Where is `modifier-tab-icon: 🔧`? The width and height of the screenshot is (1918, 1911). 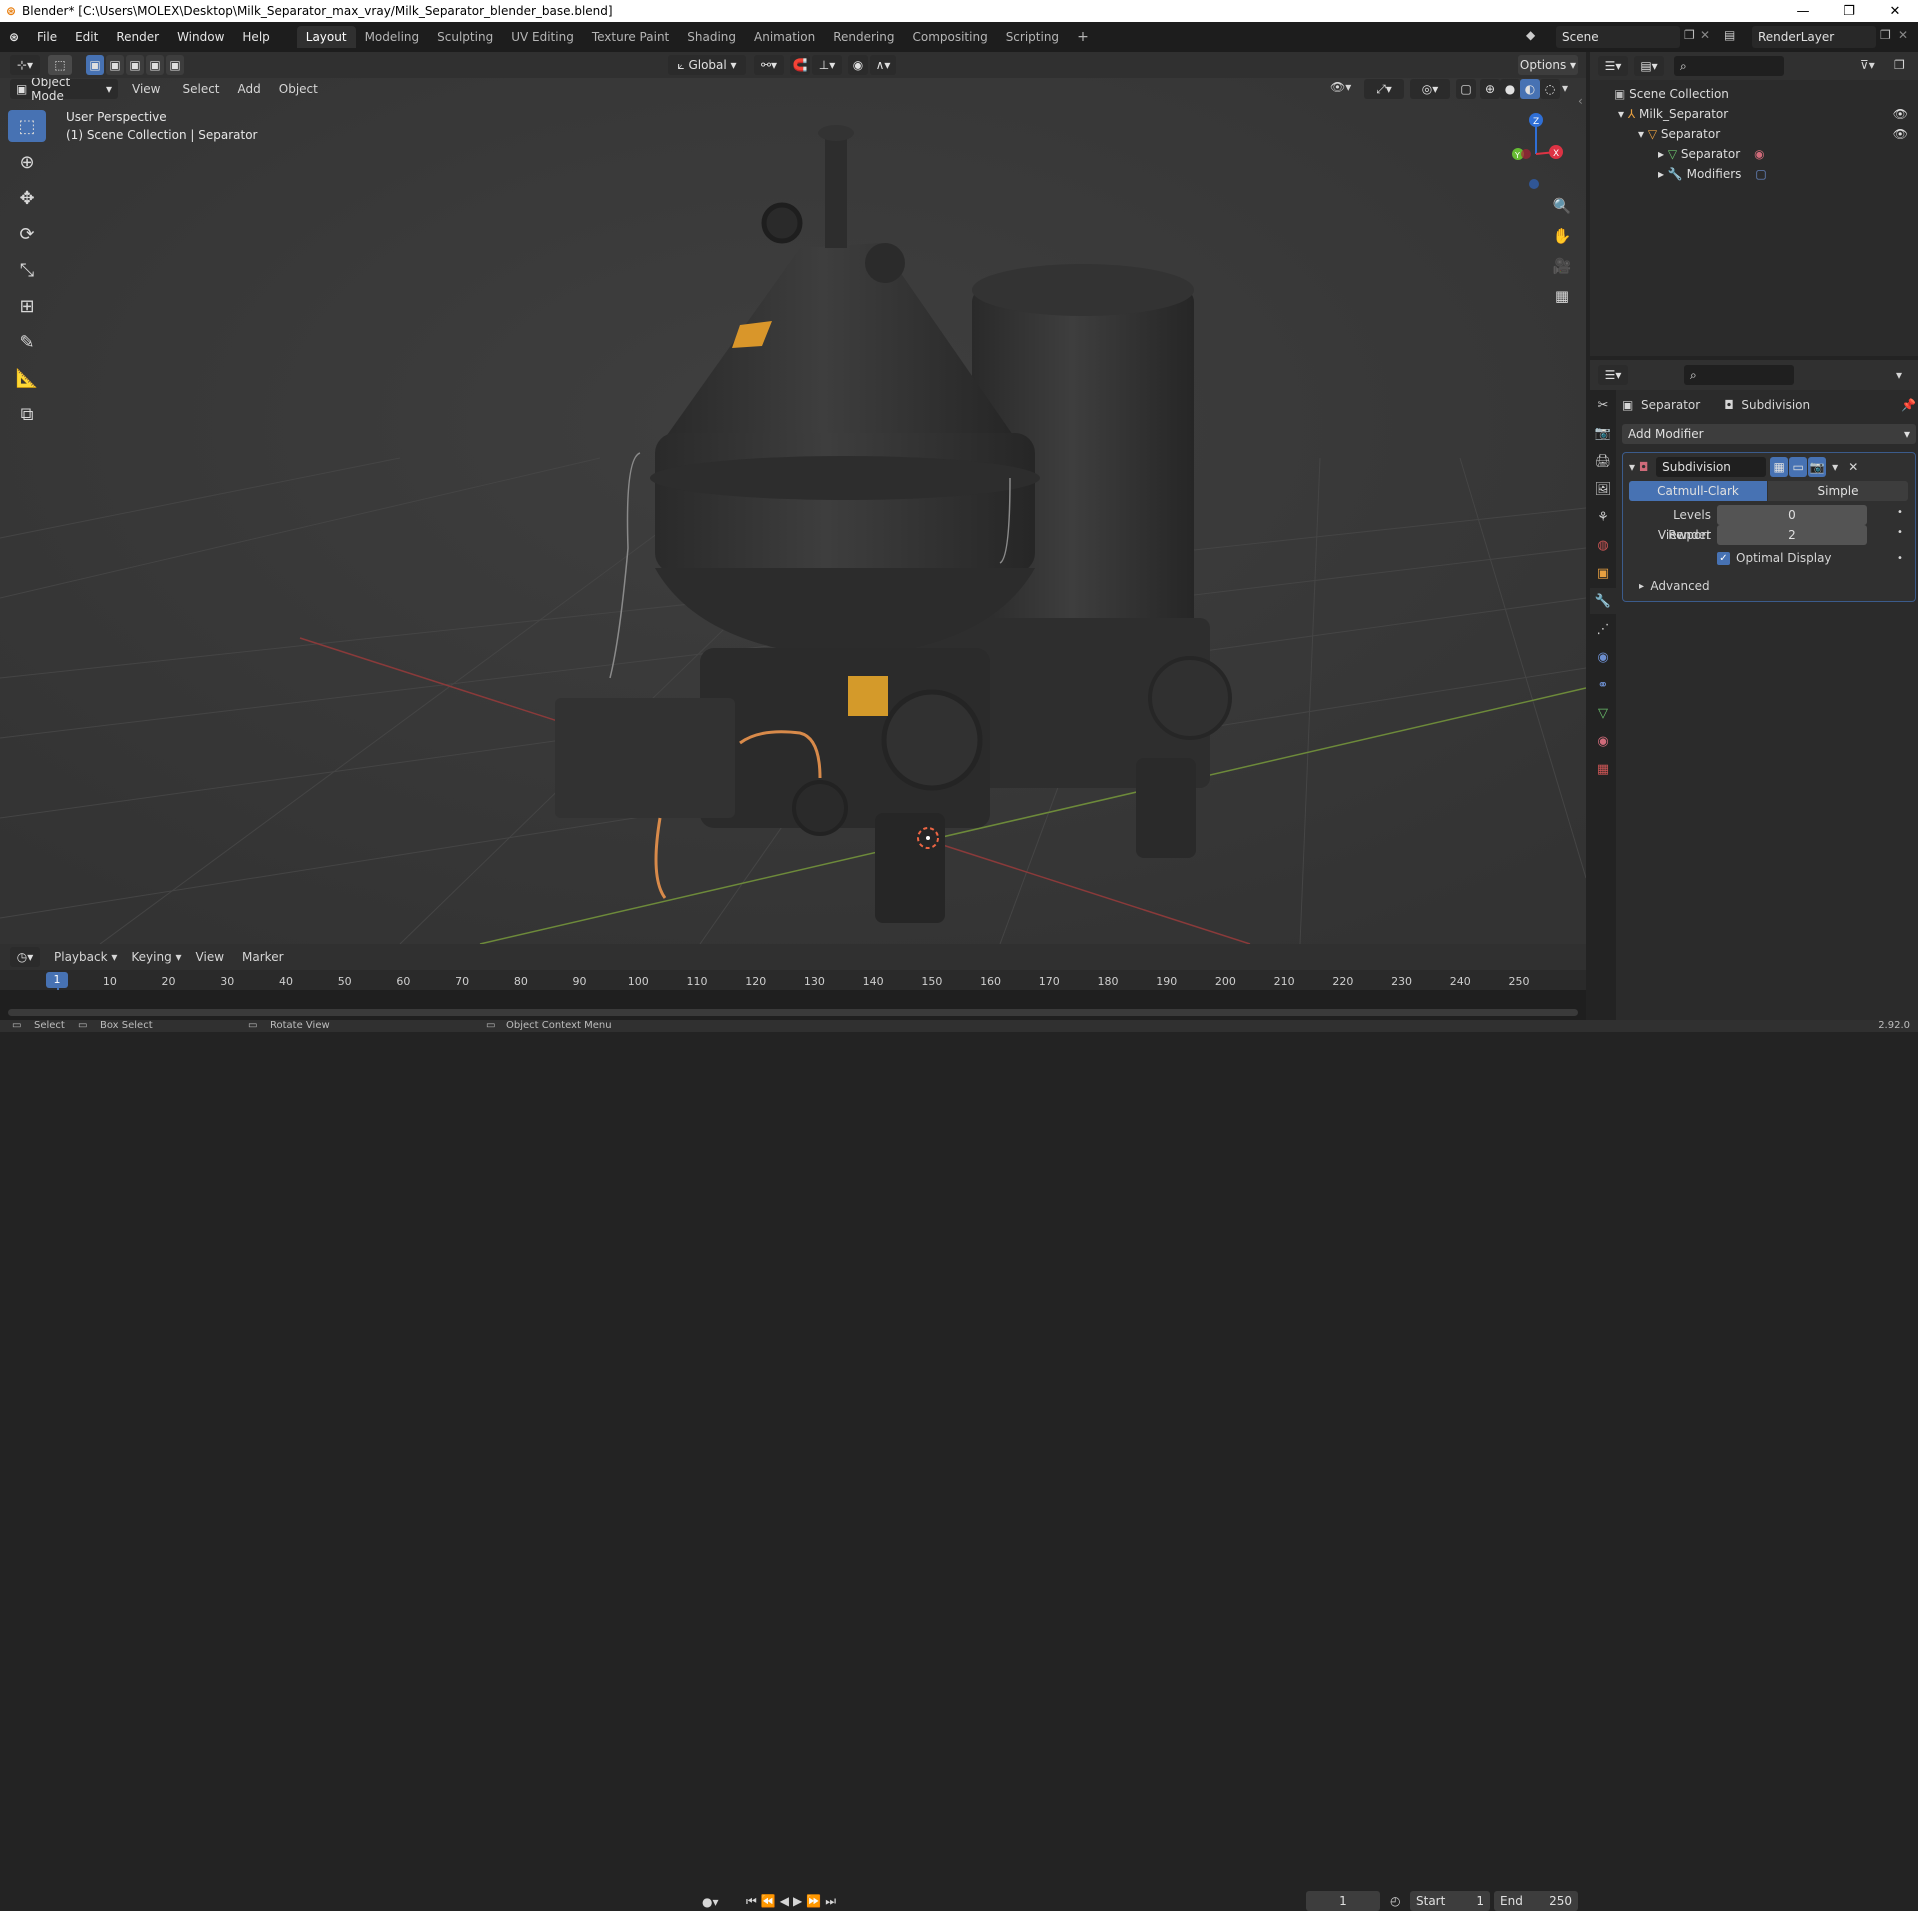
modifier-tab-icon: 🔧 is located at coordinates (1603, 601).